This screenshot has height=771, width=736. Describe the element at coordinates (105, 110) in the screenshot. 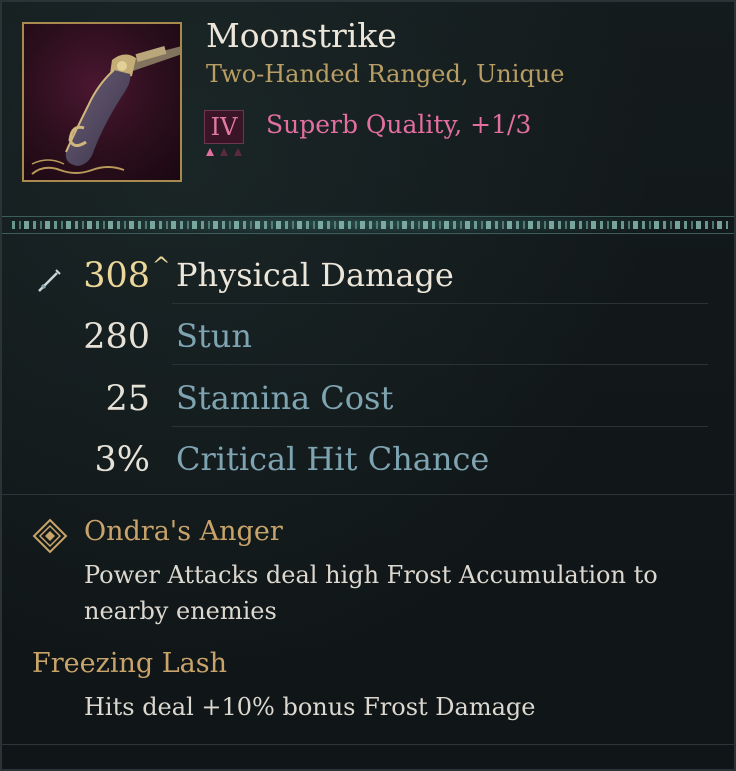

I see `flintlock-pistol-icon` at that location.